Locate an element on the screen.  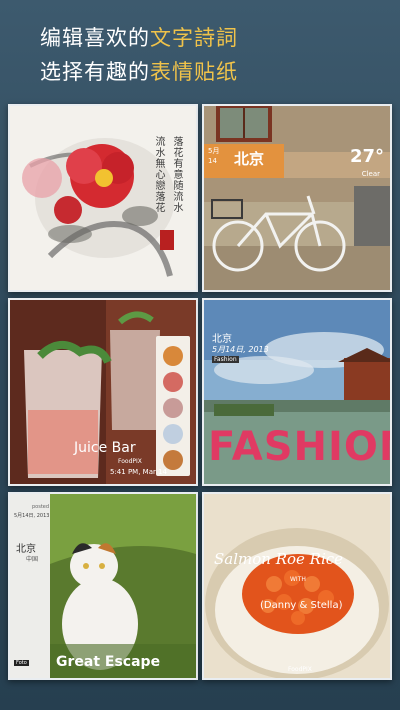
headline-highlight-1: 文字詩詞 is located at coordinates (194, 38).